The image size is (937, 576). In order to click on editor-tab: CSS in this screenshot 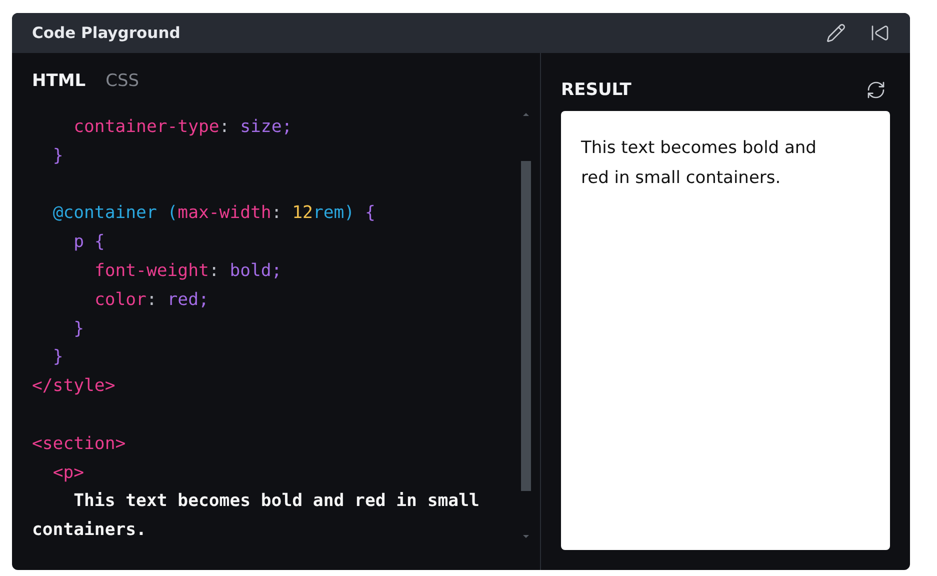, I will do `click(123, 81)`.